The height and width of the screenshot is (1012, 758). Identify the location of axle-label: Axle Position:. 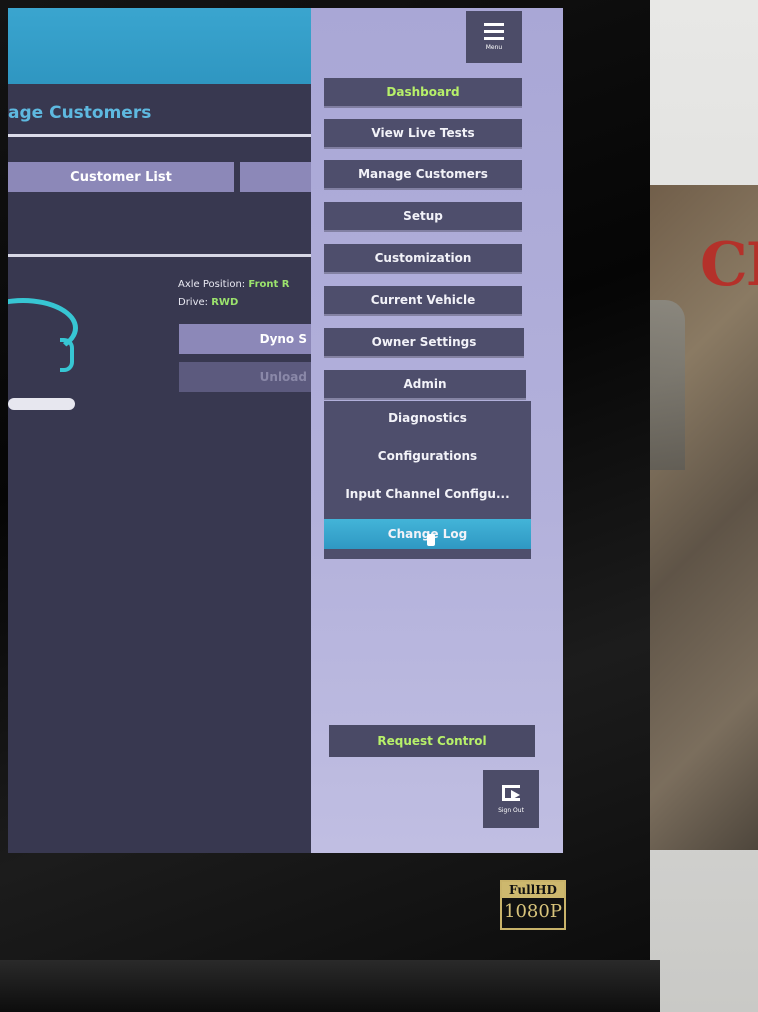
(212, 284).